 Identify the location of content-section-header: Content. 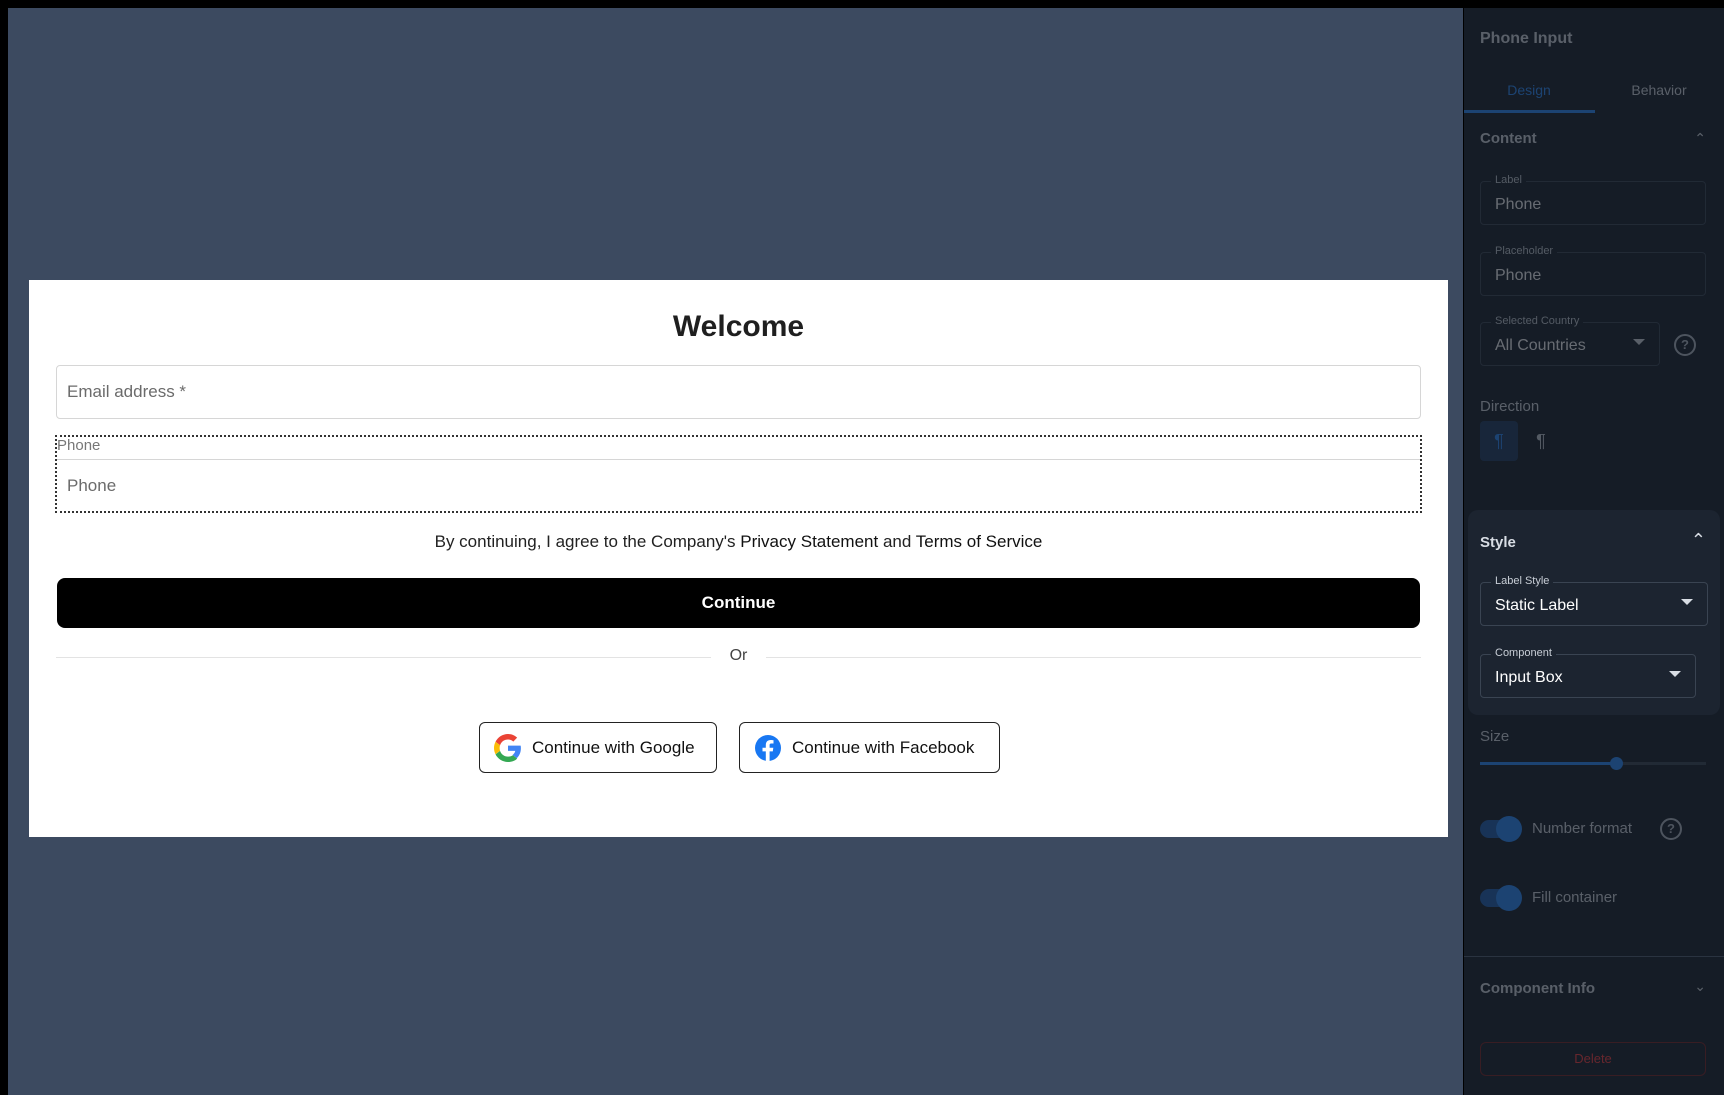
(1508, 138).